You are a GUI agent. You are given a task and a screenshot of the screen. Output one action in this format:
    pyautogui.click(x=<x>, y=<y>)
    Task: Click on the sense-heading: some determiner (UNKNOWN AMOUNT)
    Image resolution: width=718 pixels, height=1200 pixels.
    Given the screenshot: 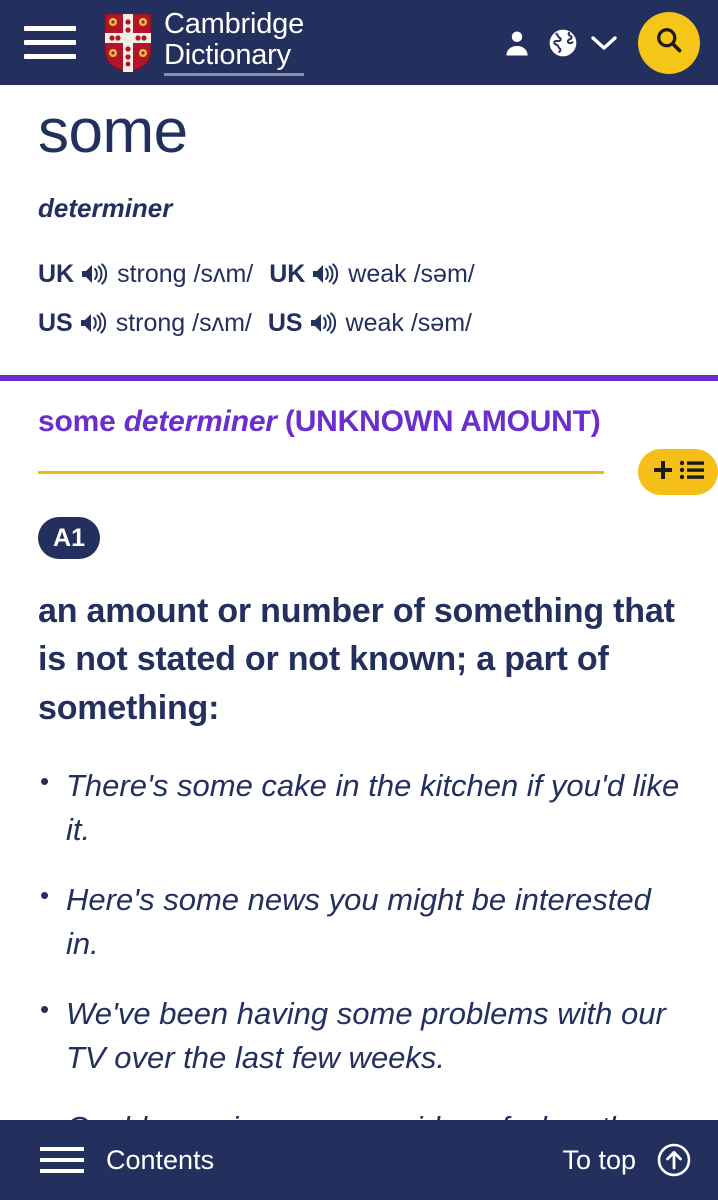 What is the action you would take?
    pyautogui.click(x=359, y=422)
    